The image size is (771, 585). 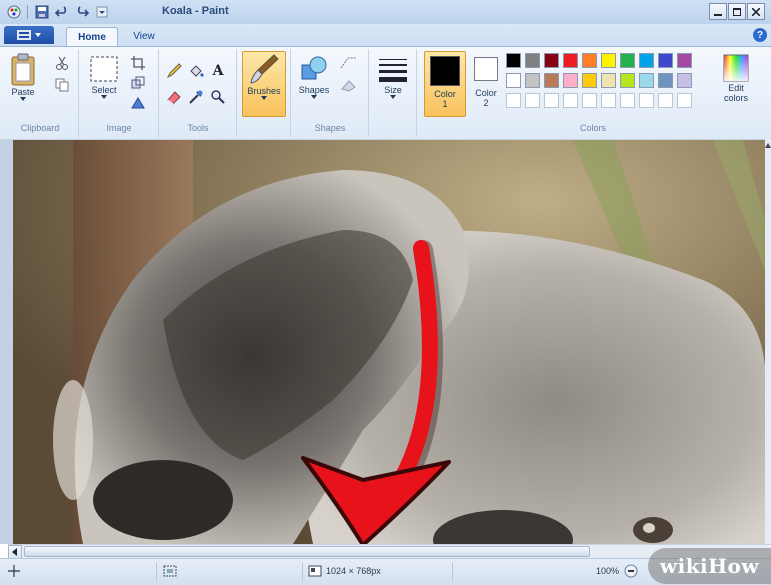 What do you see at coordinates (23, 92) in the screenshot?
I see `paste-label: Paste` at bounding box center [23, 92].